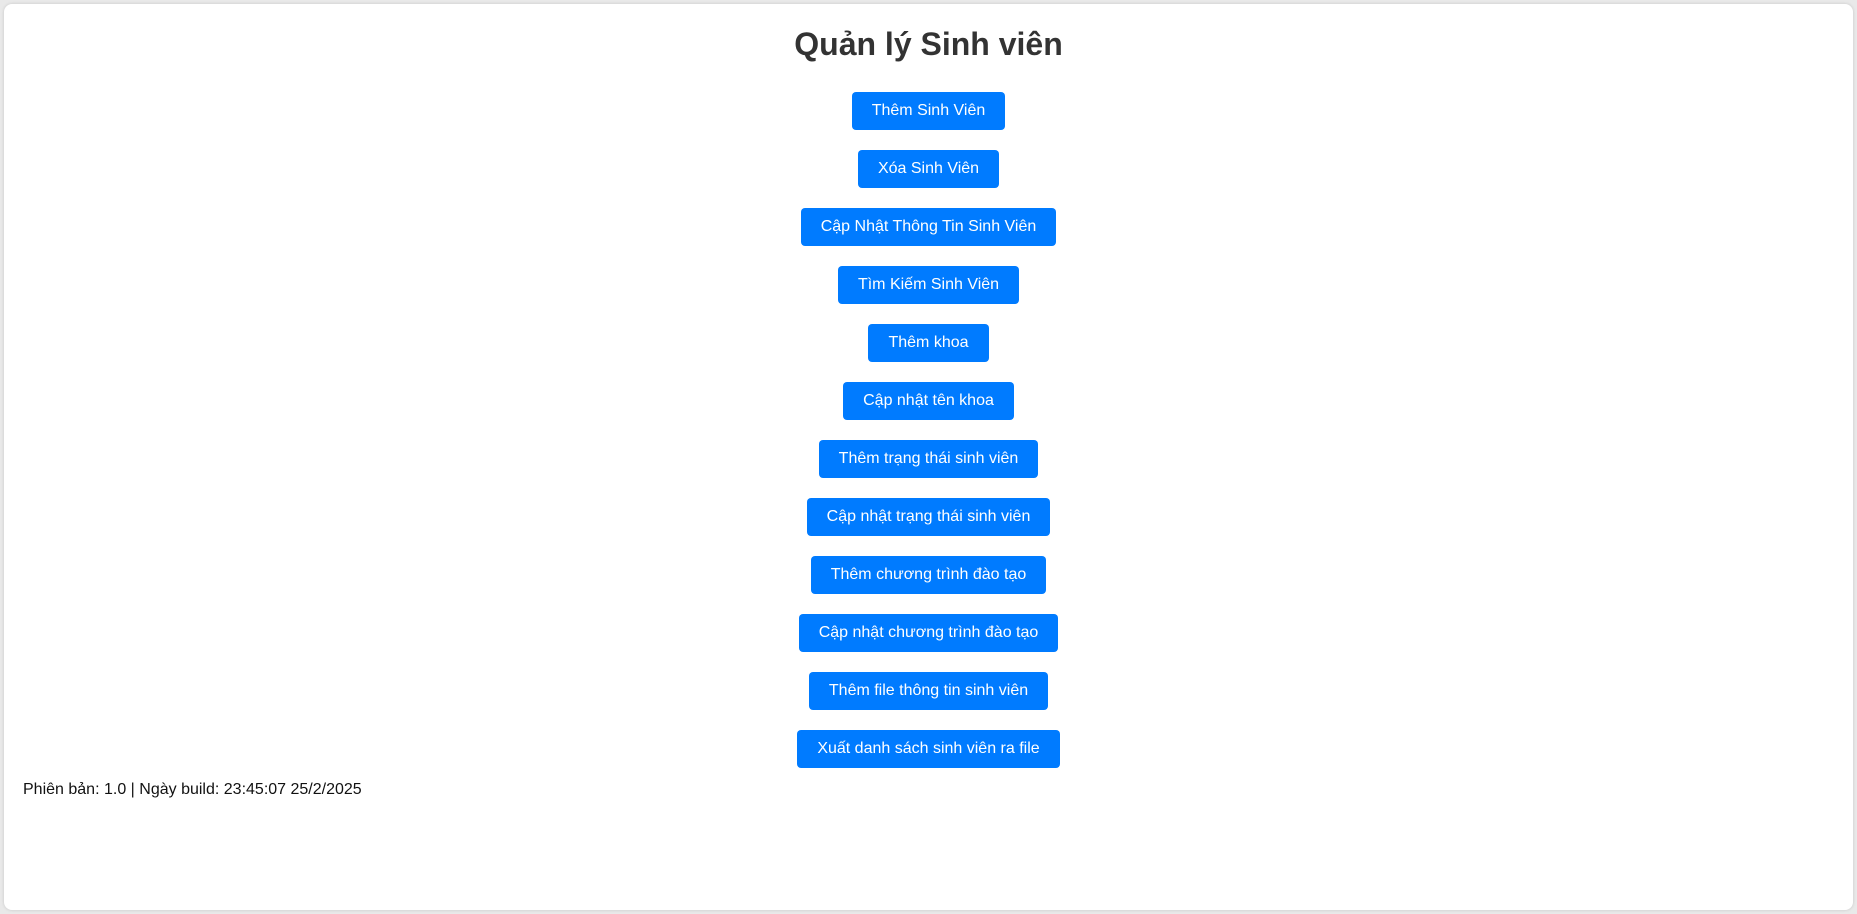 The width and height of the screenshot is (1857, 914). Describe the element at coordinates (928, 633) in the screenshot. I see `update-program-button: Cập nhật chương trình đào tạo` at that location.